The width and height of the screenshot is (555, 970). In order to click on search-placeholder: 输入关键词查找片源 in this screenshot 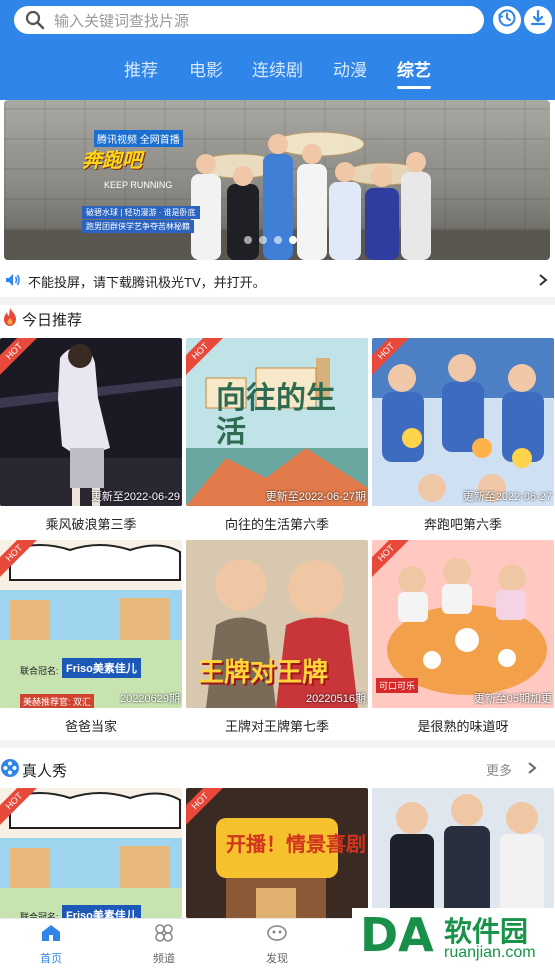, I will do `click(122, 21)`.